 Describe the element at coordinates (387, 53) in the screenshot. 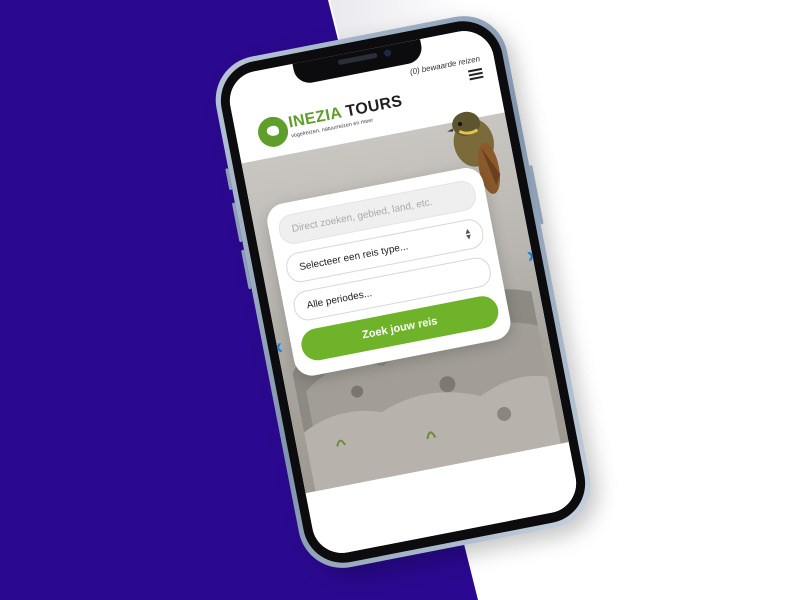

I see `camera` at that location.